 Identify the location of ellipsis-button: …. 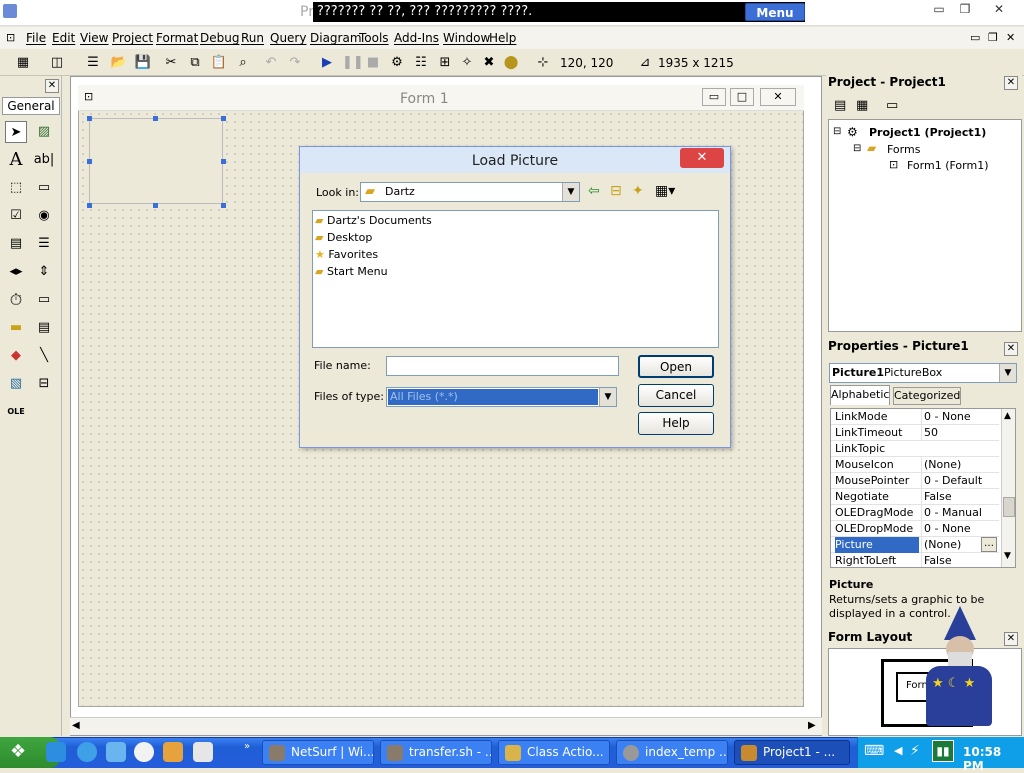
(989, 544).